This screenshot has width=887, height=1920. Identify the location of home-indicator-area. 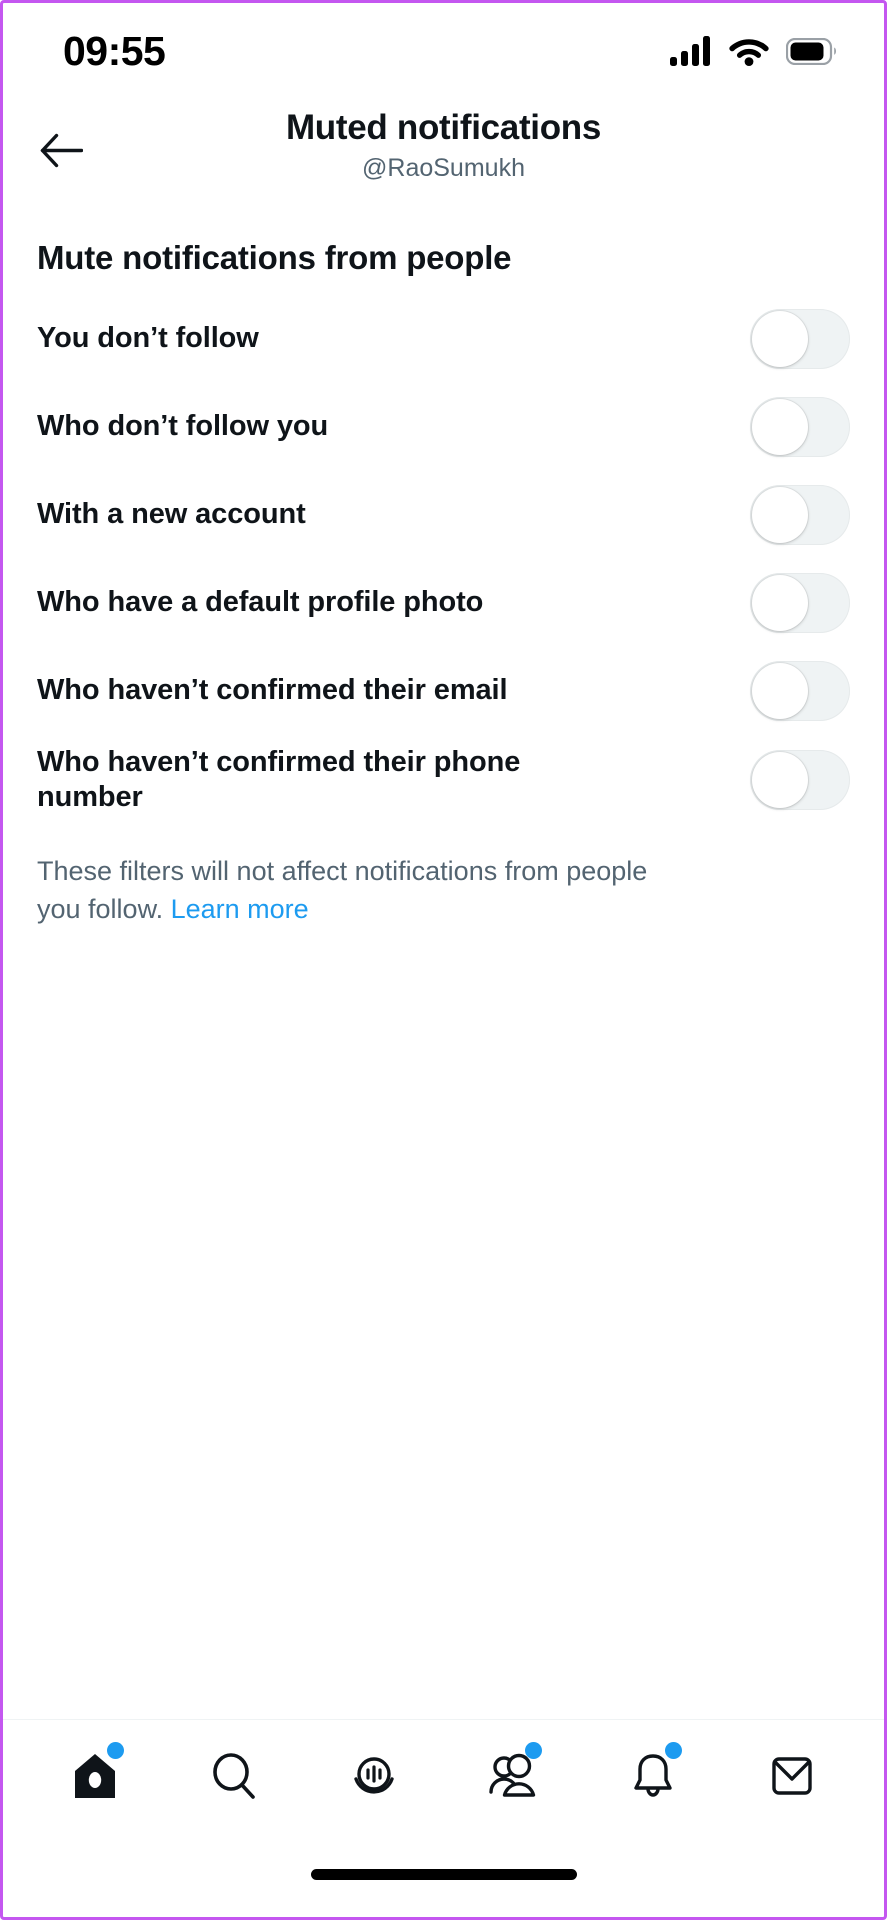
(443, 1874).